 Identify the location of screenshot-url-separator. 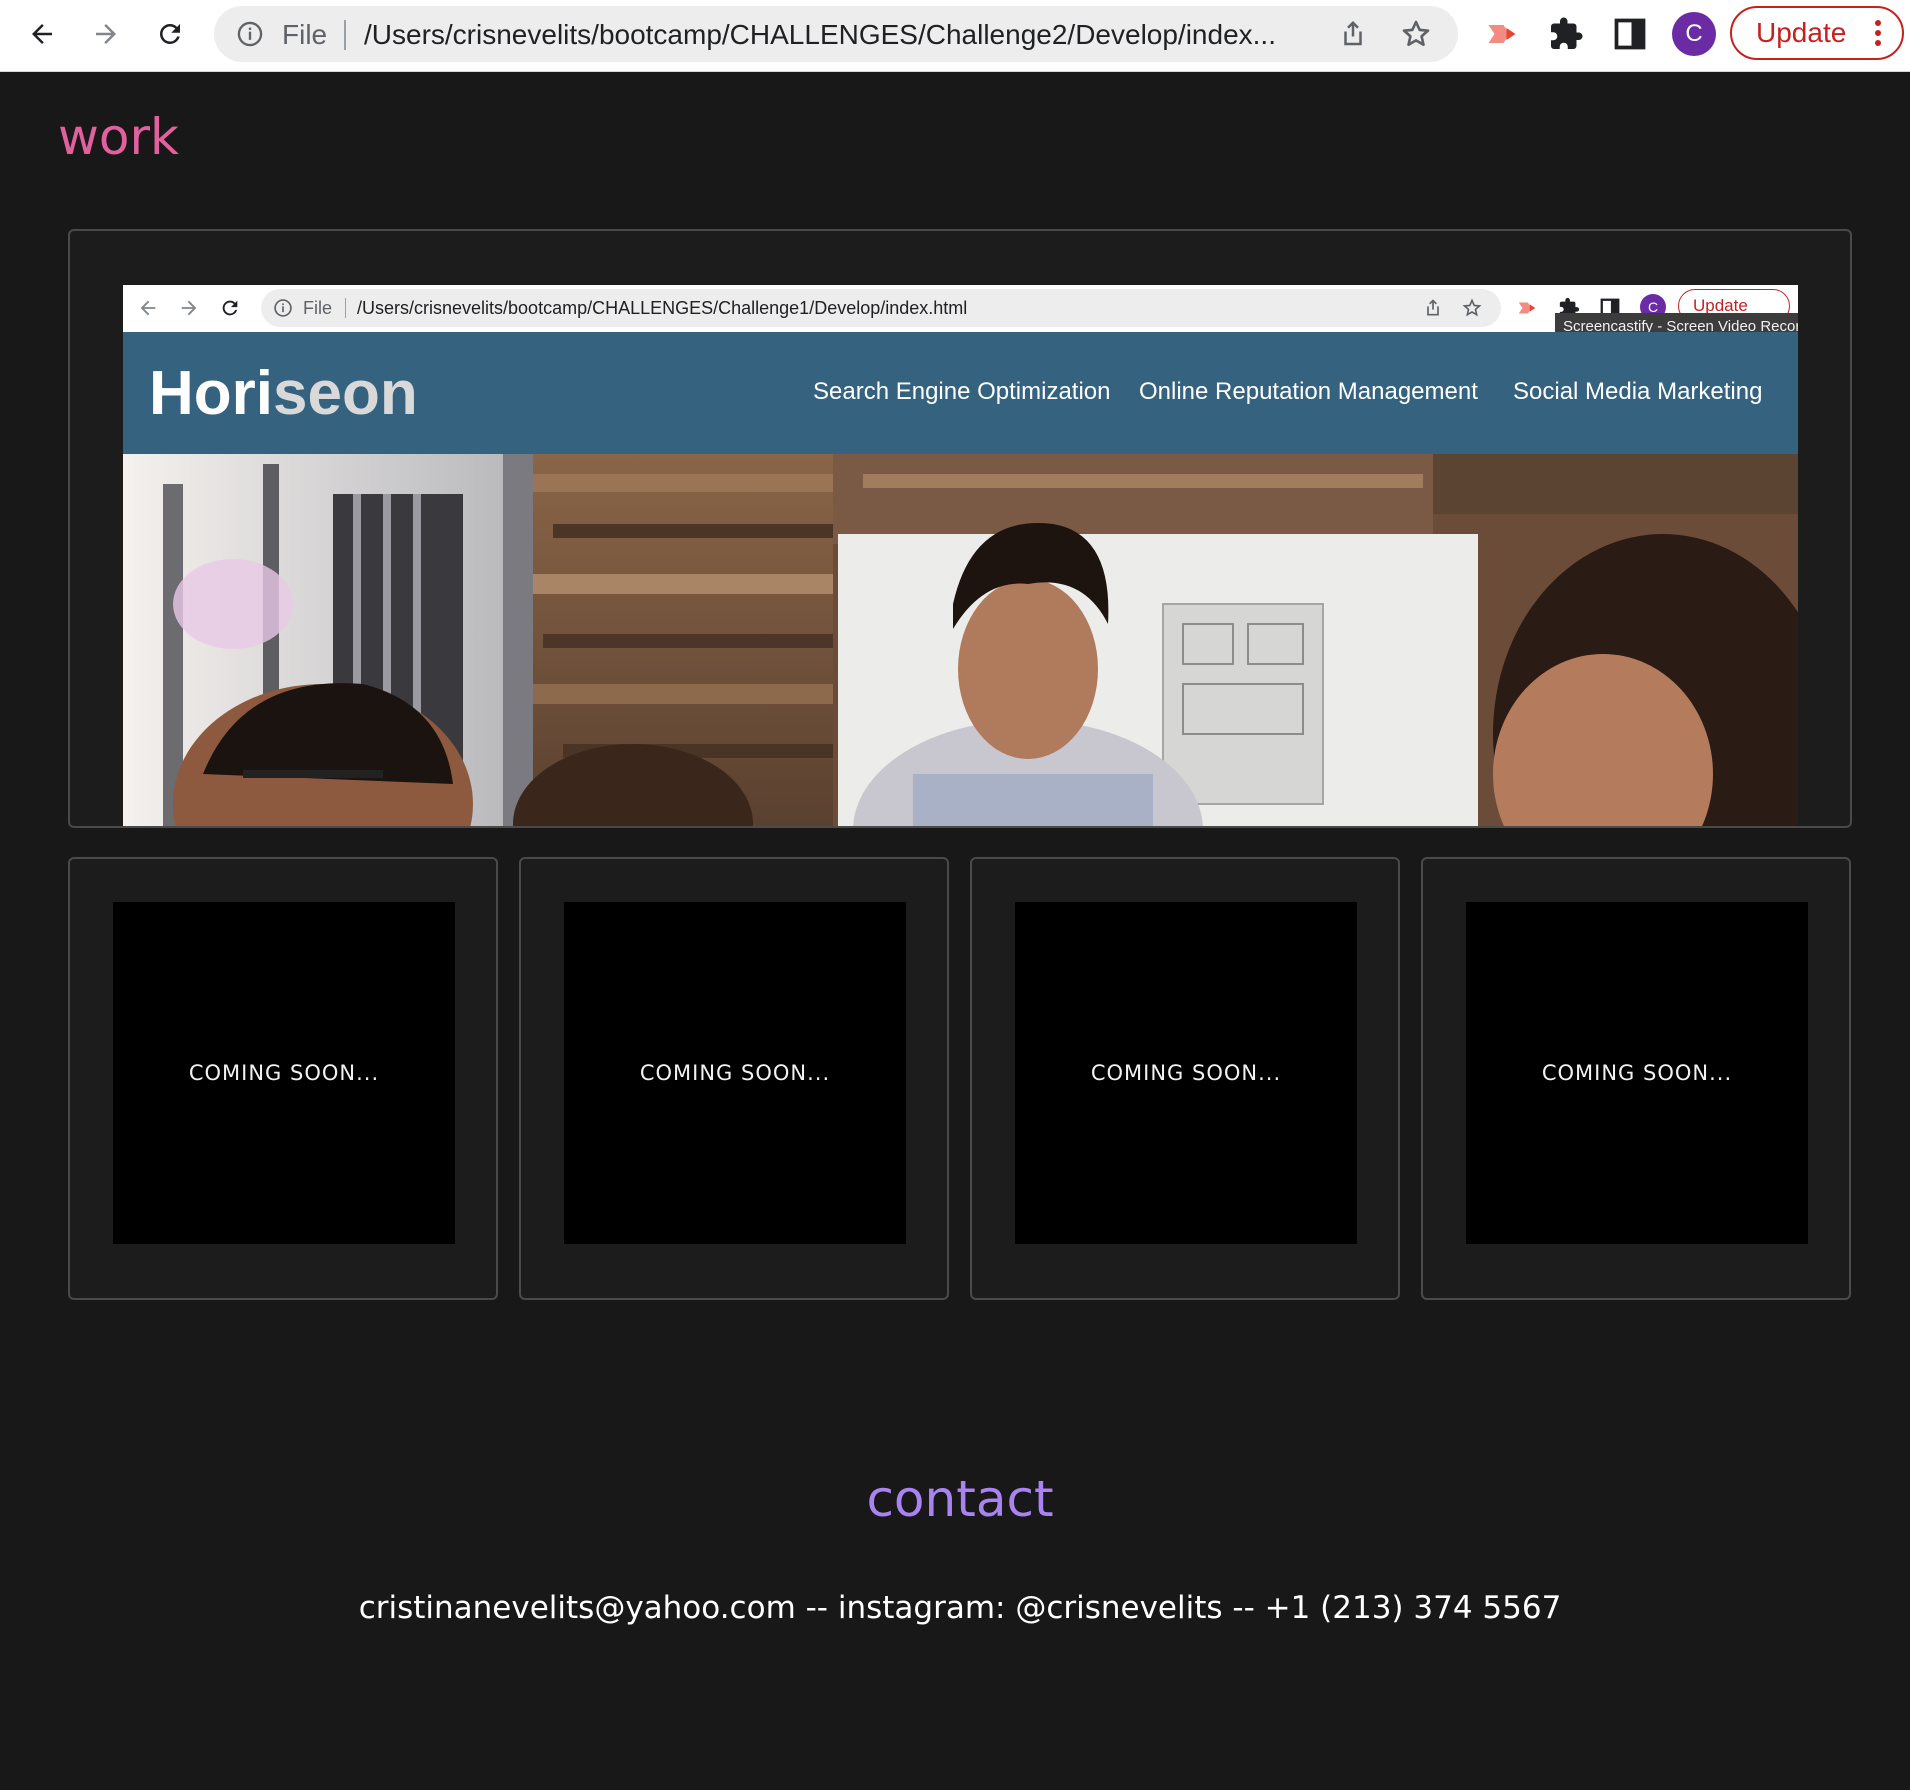
(345, 308).